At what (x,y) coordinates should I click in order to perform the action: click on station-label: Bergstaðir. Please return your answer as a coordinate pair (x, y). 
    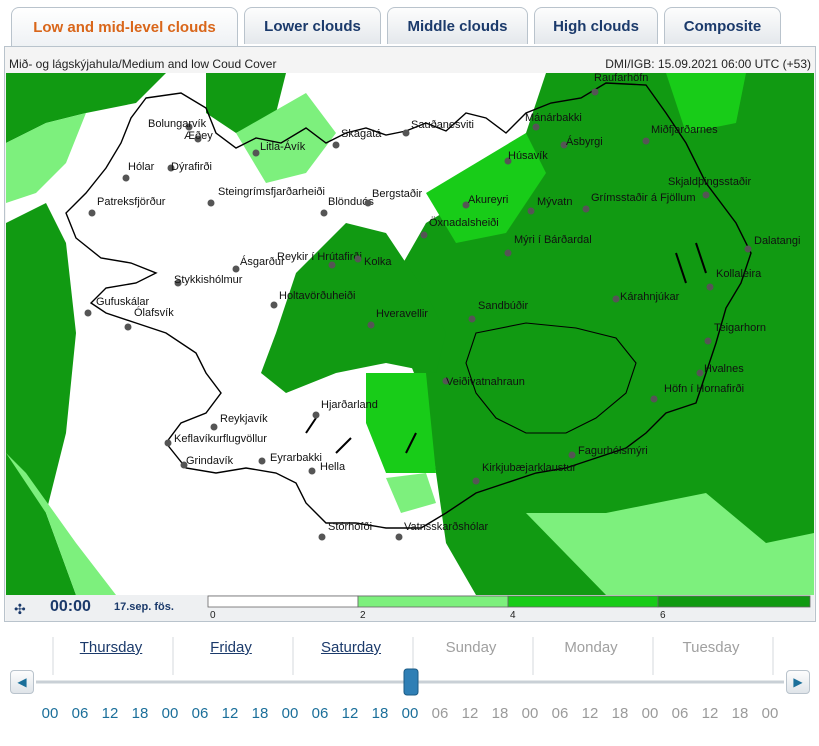
    Looking at the image, I should click on (397, 194).